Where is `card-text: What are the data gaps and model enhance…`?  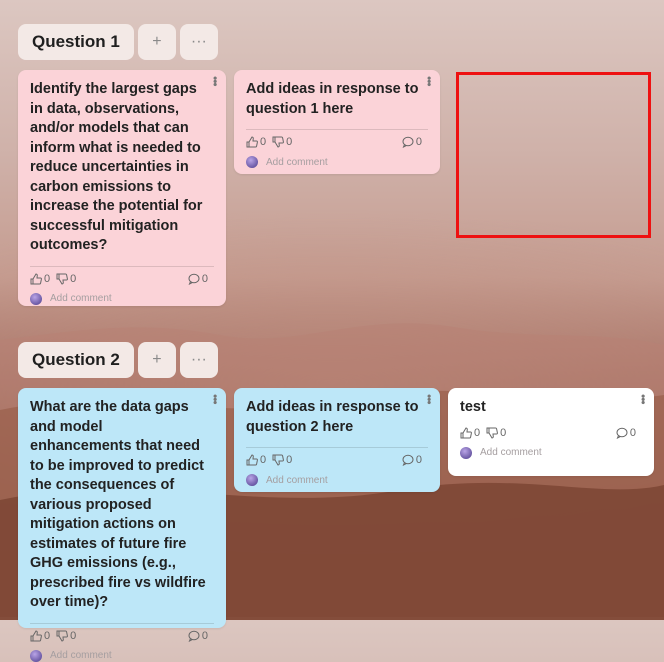
card-text: What are the data gaps and model enhance… is located at coordinates (118, 504).